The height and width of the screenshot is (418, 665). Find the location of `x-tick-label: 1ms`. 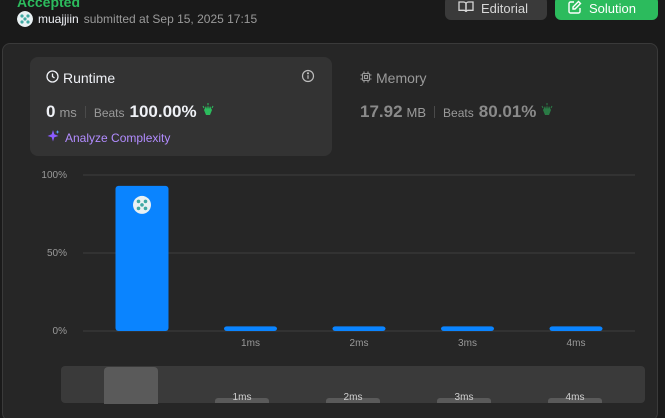

x-tick-label: 1ms is located at coordinates (250, 343).